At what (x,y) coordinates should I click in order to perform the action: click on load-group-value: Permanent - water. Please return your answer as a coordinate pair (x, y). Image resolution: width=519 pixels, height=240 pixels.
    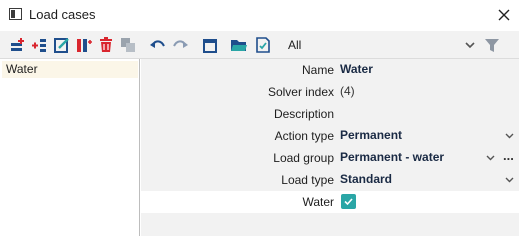
    Looking at the image, I should click on (392, 157).